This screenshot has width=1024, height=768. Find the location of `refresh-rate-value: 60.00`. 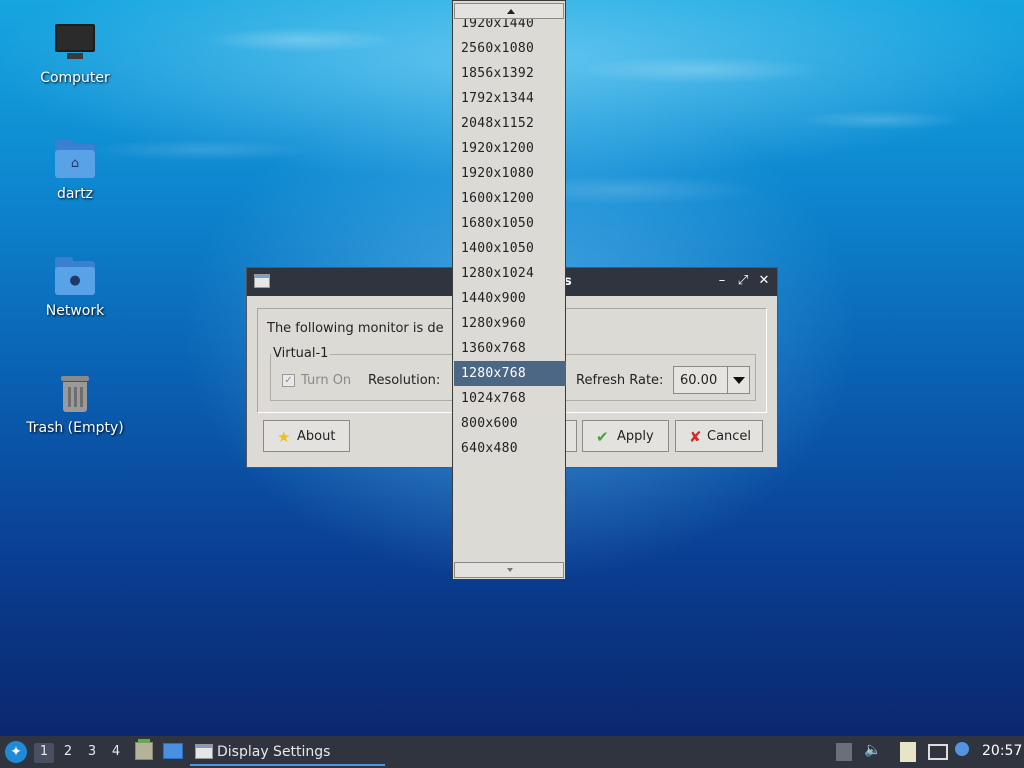

refresh-rate-value: 60.00 is located at coordinates (699, 380).